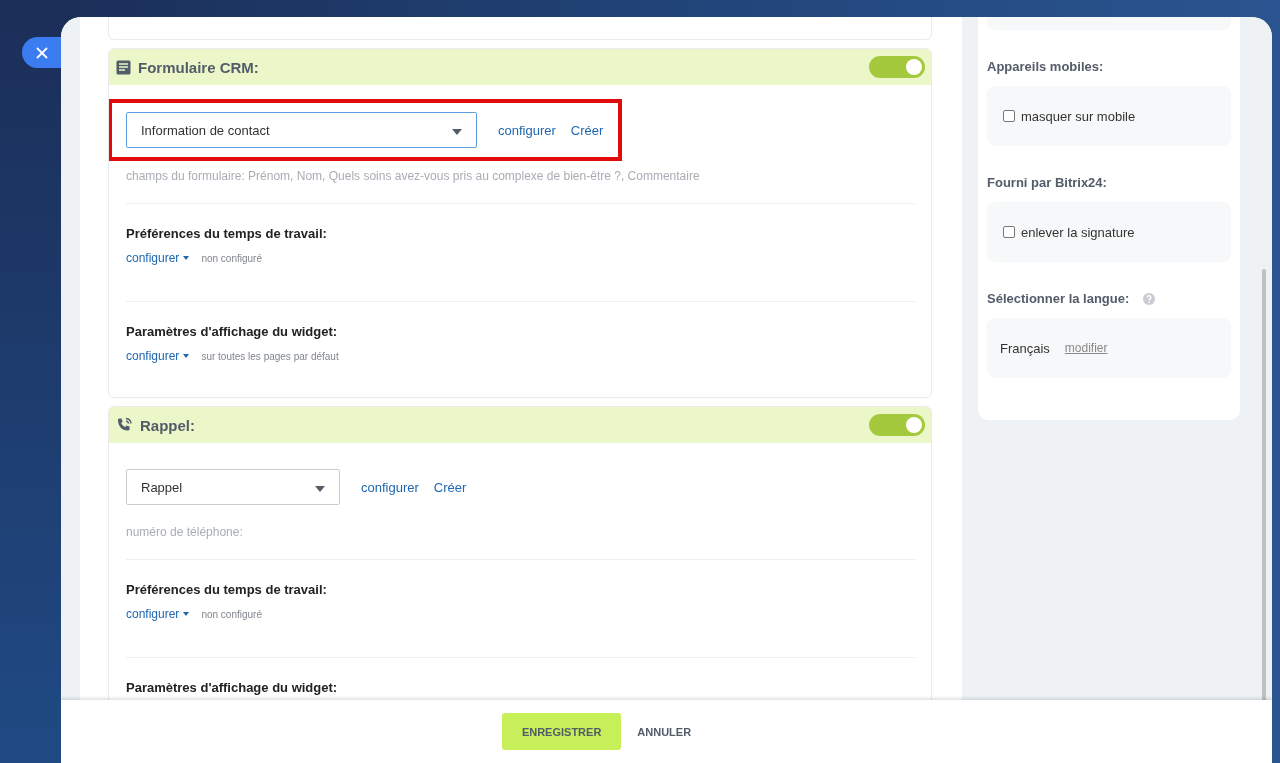  What do you see at coordinates (1264, 484) in the screenshot?
I see `scrollbar` at bounding box center [1264, 484].